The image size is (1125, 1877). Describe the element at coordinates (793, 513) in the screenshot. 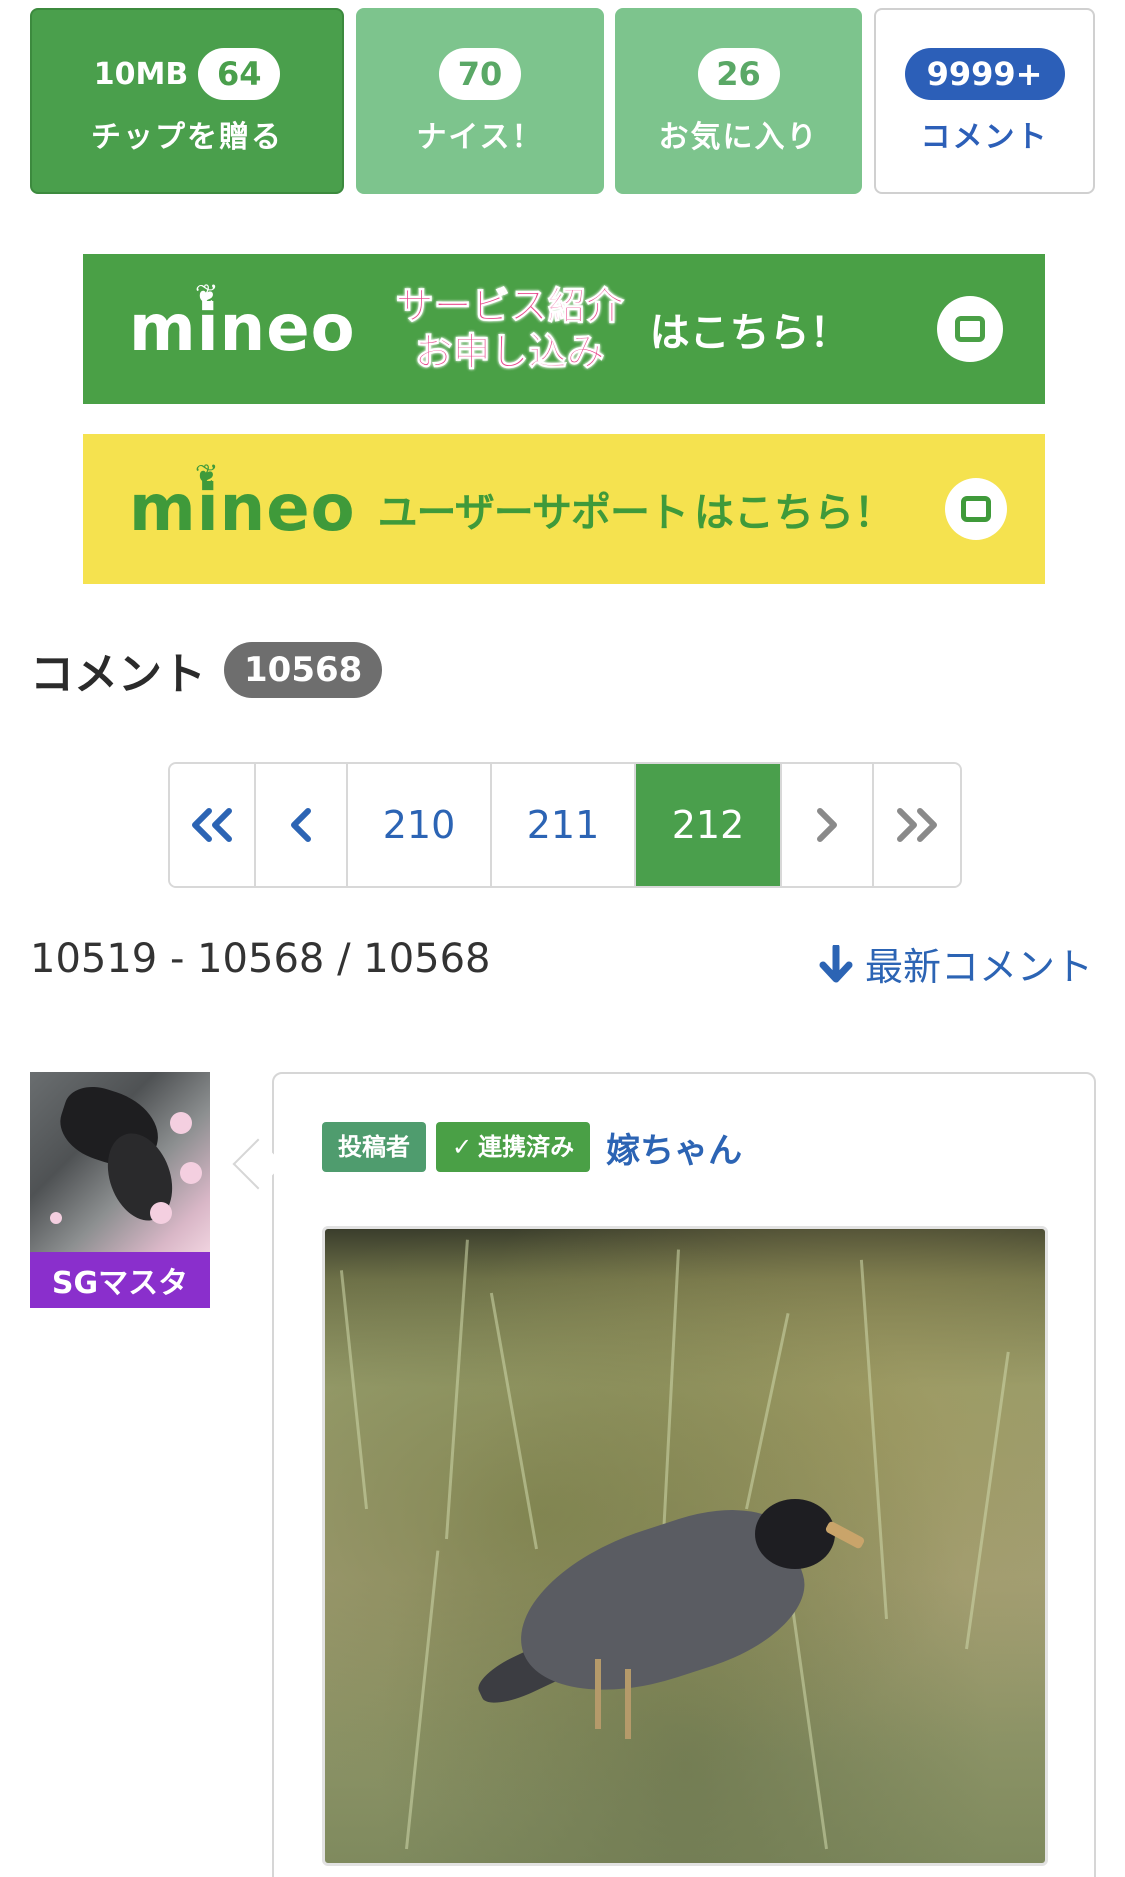

I see `support-cta: はこちら！` at that location.